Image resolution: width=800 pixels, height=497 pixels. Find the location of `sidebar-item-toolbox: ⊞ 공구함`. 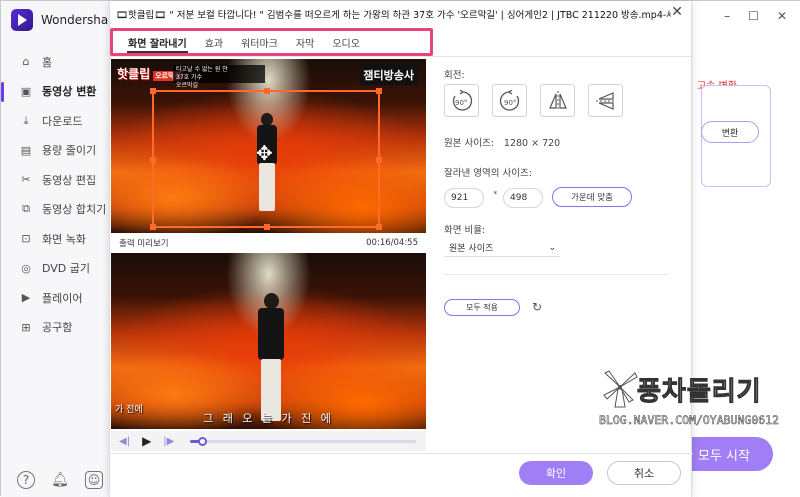

sidebar-item-toolbox: ⊞ 공구함 is located at coordinates (57, 328).